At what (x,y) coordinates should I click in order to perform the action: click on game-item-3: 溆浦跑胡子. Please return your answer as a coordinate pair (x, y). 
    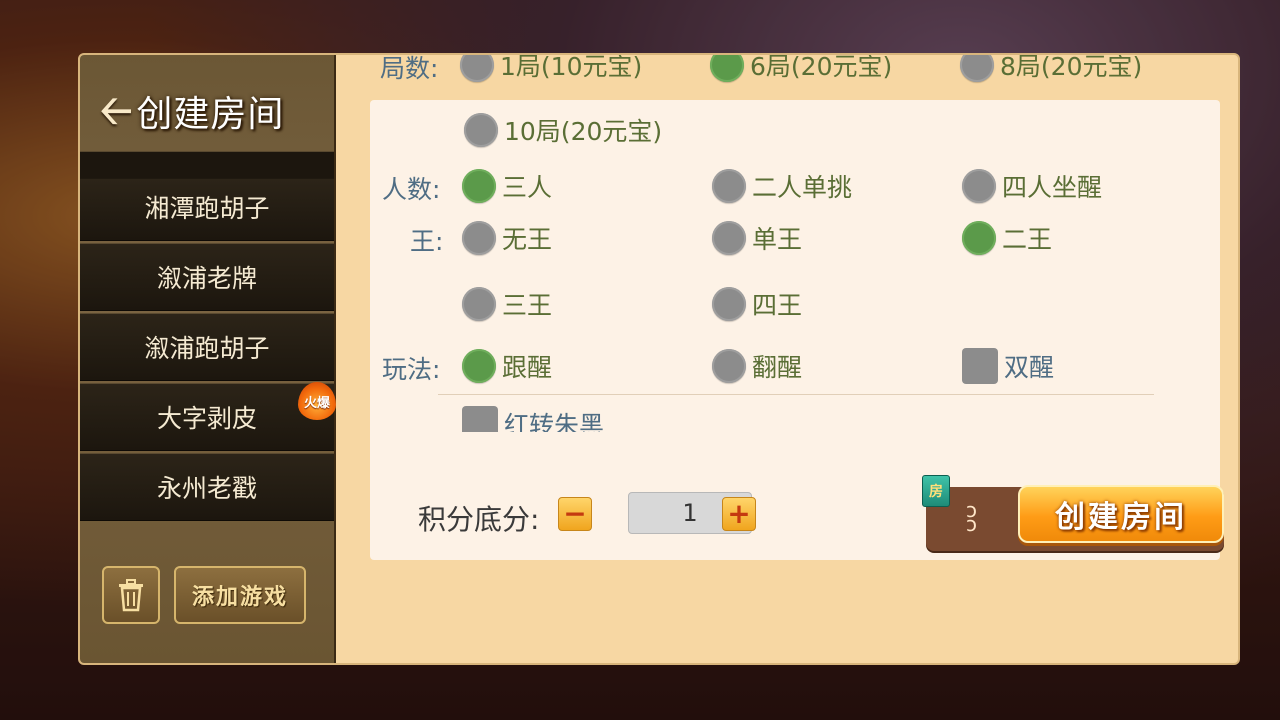
    Looking at the image, I should click on (207, 347).